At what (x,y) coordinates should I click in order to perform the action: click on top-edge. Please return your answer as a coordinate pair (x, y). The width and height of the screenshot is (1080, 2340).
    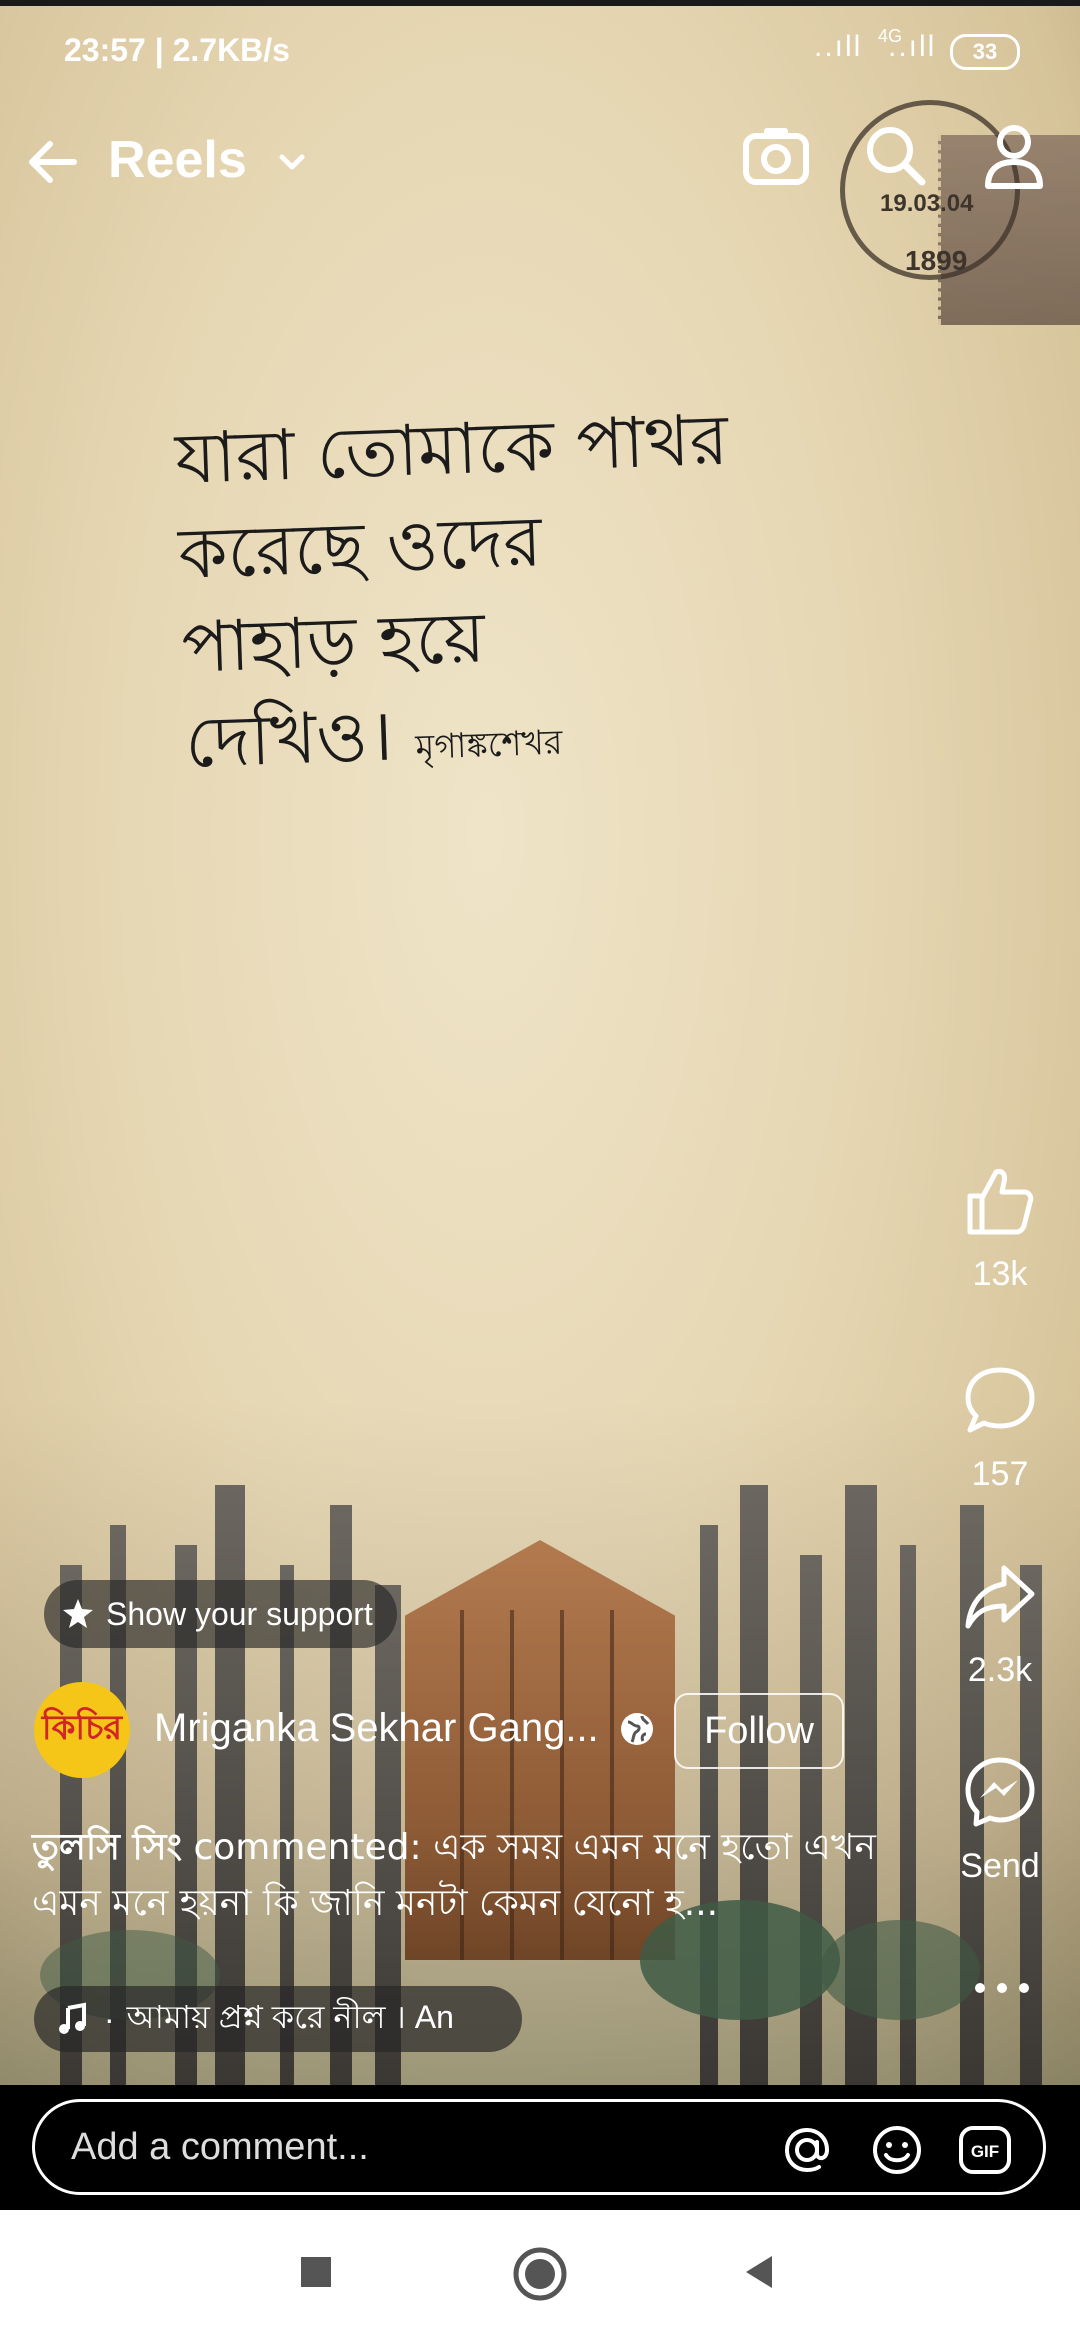
    Looking at the image, I should click on (540, 3).